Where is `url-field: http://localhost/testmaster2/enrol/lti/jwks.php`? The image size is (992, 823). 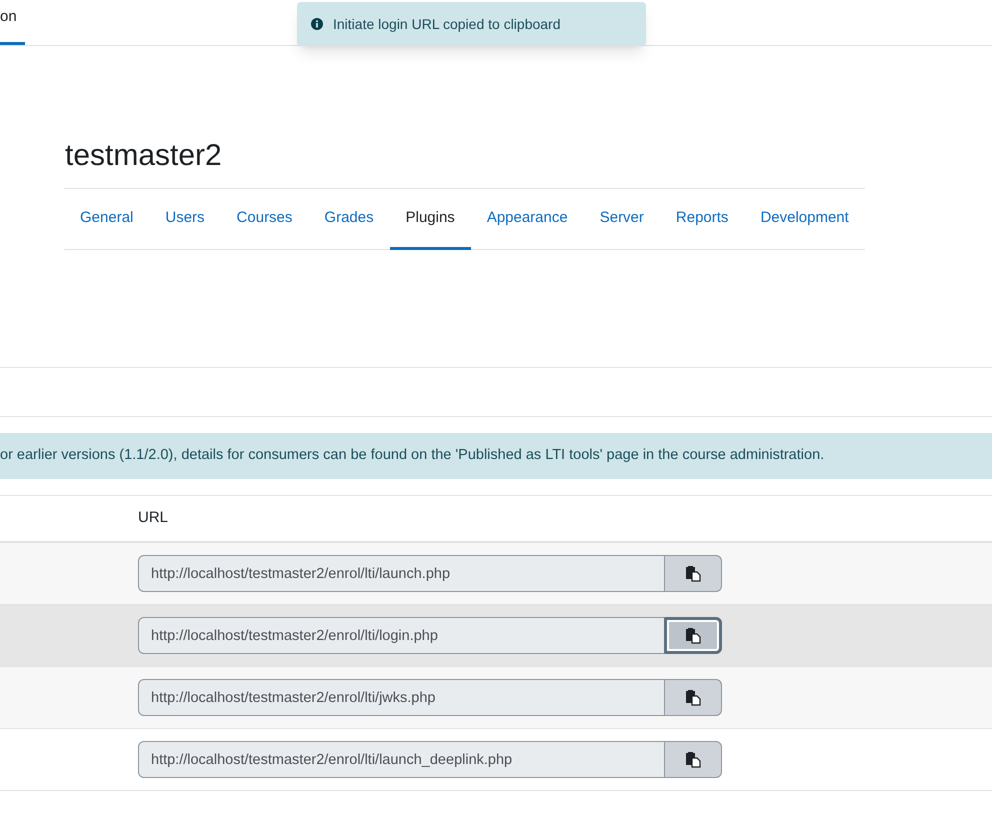
url-field: http://localhost/testmaster2/enrol/lti/jwks.php is located at coordinates (401, 697).